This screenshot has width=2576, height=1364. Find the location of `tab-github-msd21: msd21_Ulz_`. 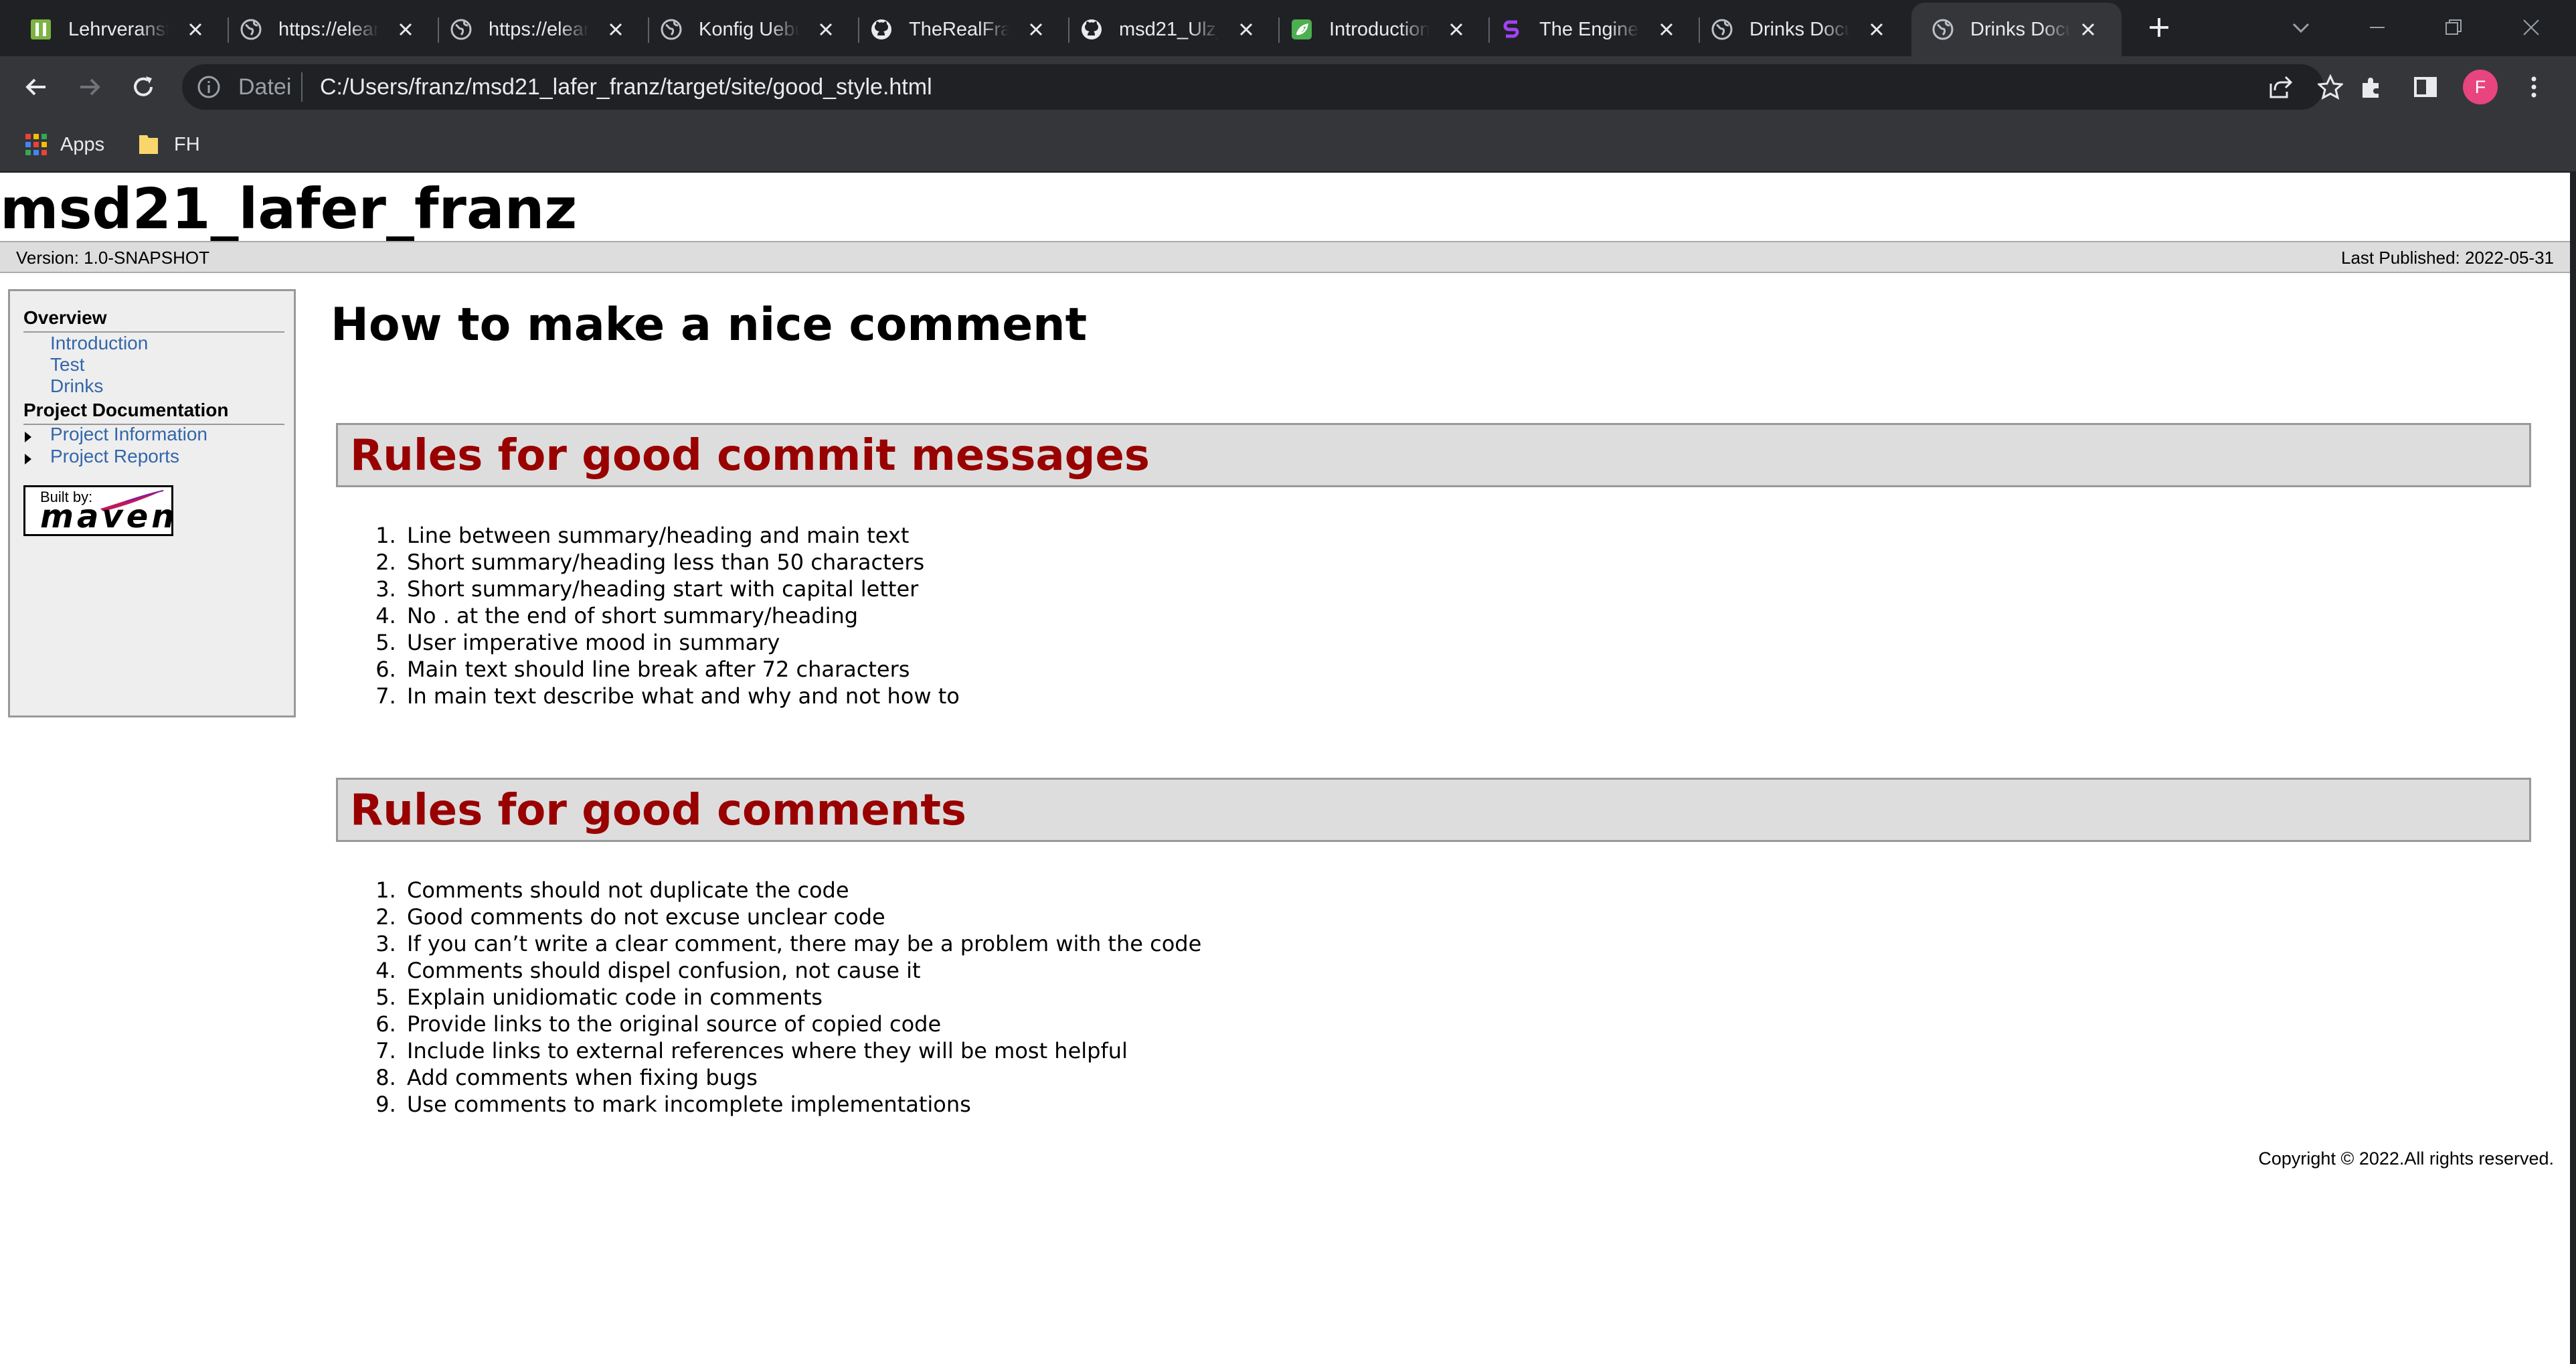

tab-github-msd21: msd21_Ulz_ is located at coordinates (1165, 29).